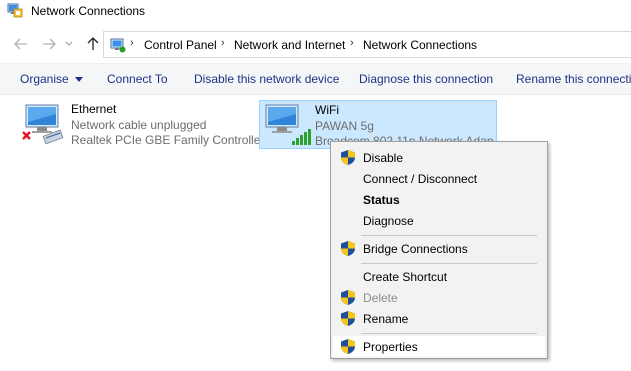 This screenshot has height=371, width=631. I want to click on organise-button: Organise, so click(52, 79).